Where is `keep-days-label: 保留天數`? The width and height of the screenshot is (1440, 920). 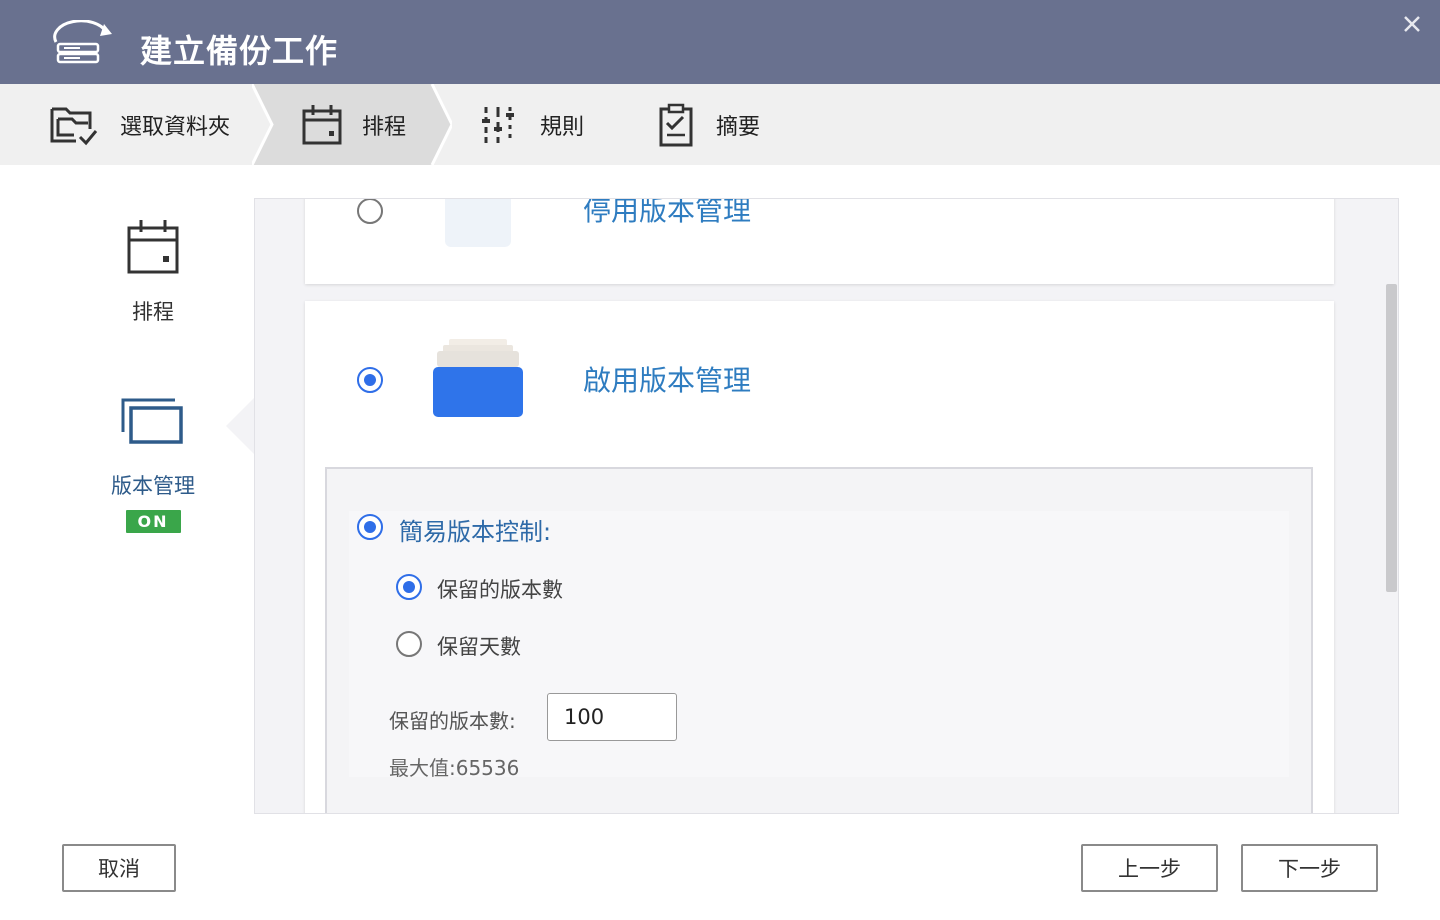 keep-days-label: 保留天數 is located at coordinates (479, 647).